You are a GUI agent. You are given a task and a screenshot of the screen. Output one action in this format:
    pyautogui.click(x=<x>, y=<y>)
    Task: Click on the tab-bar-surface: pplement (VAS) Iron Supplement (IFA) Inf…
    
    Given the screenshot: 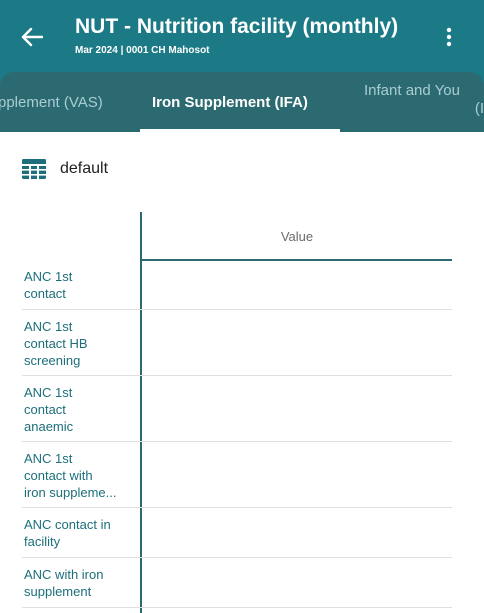 What is the action you would take?
    pyautogui.click(x=242, y=102)
    